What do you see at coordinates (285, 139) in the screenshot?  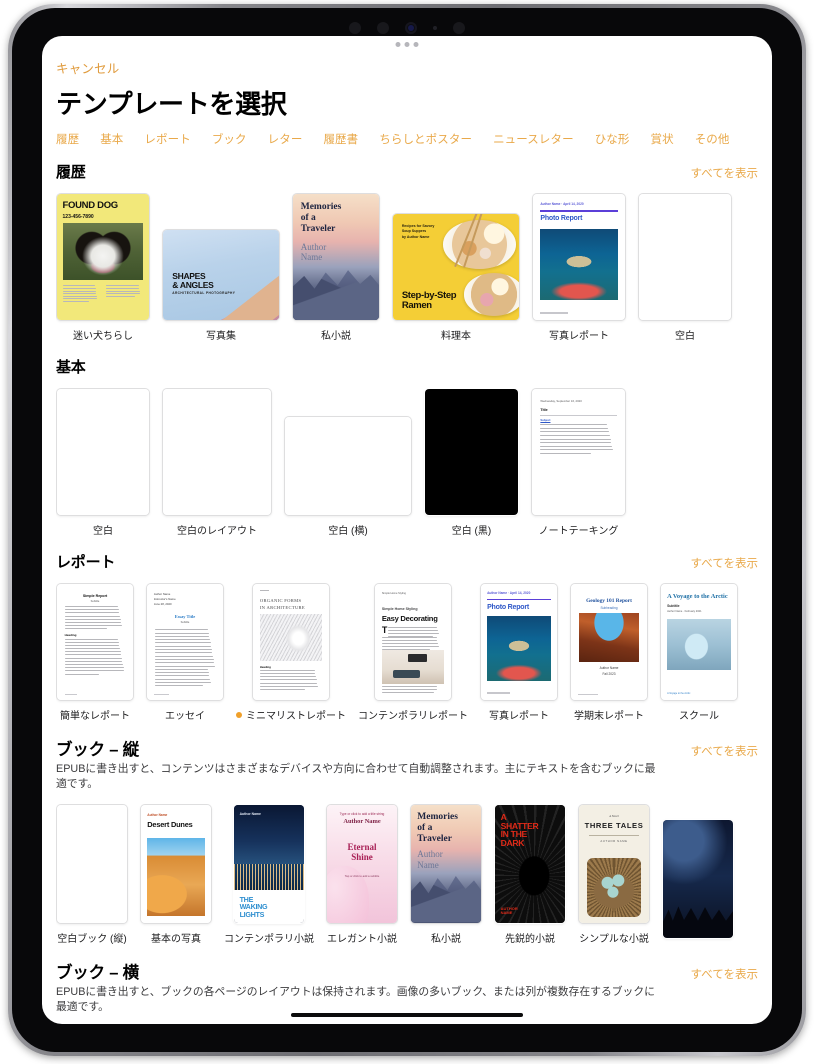 I see `category-tab: レター` at bounding box center [285, 139].